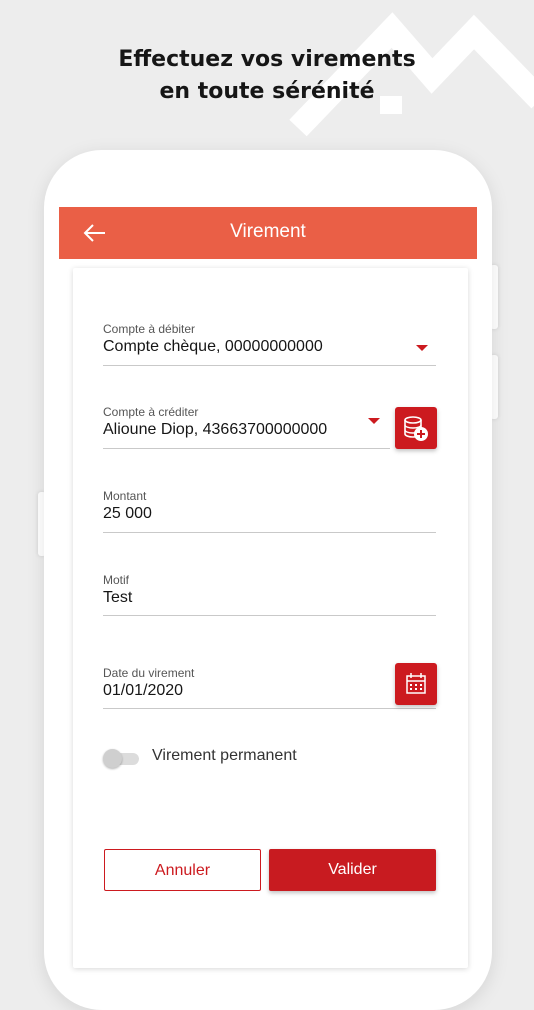  I want to click on app-bar: Virement, so click(268, 233).